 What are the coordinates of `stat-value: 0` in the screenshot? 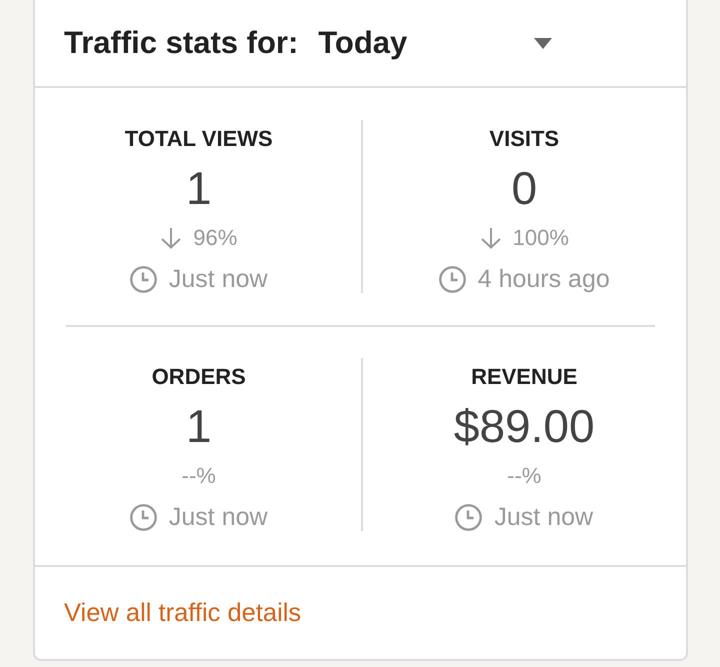 It's located at (524, 188).